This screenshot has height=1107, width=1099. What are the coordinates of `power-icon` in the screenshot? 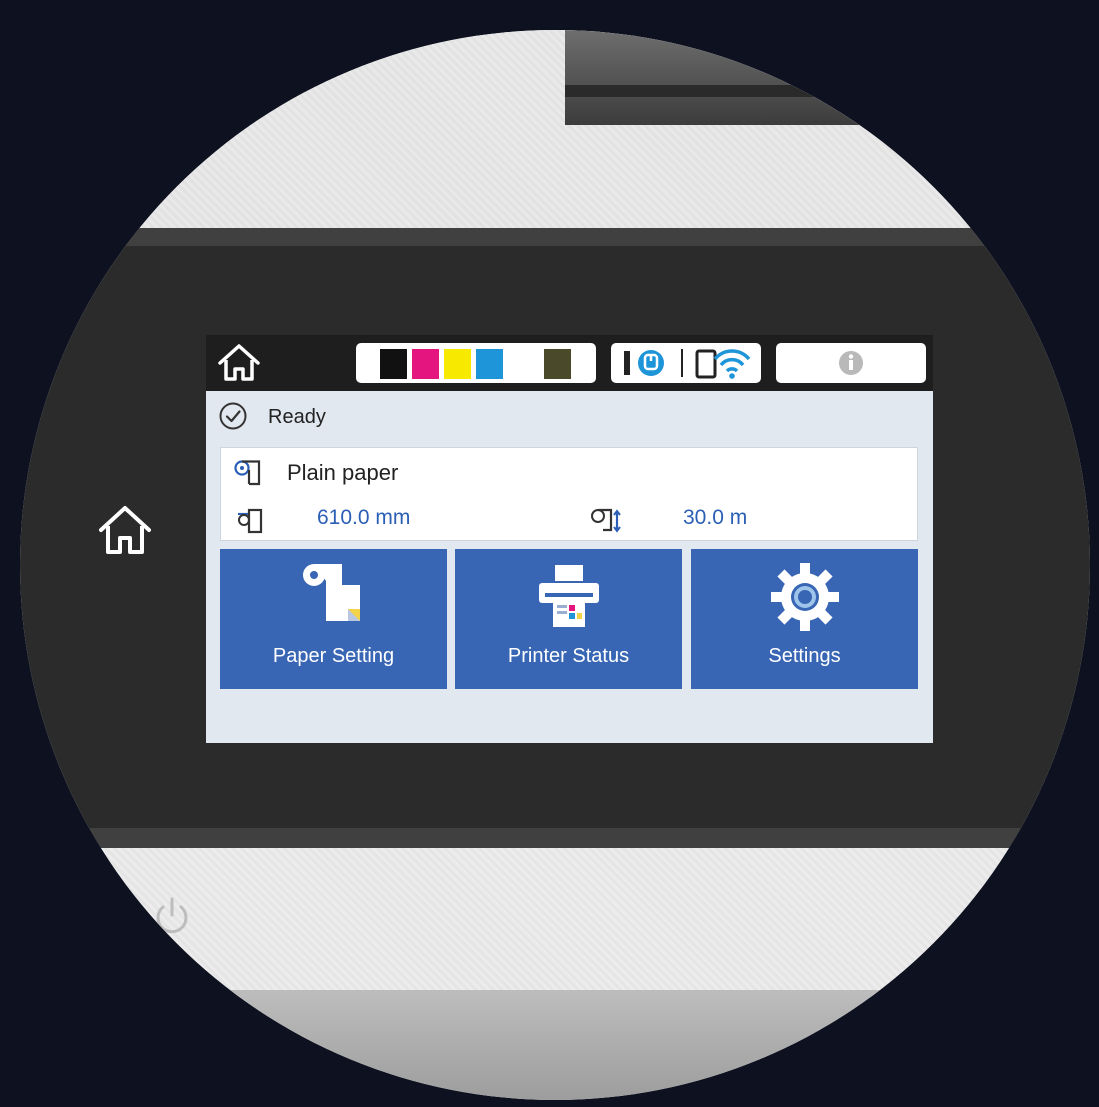 It's located at (172, 917).